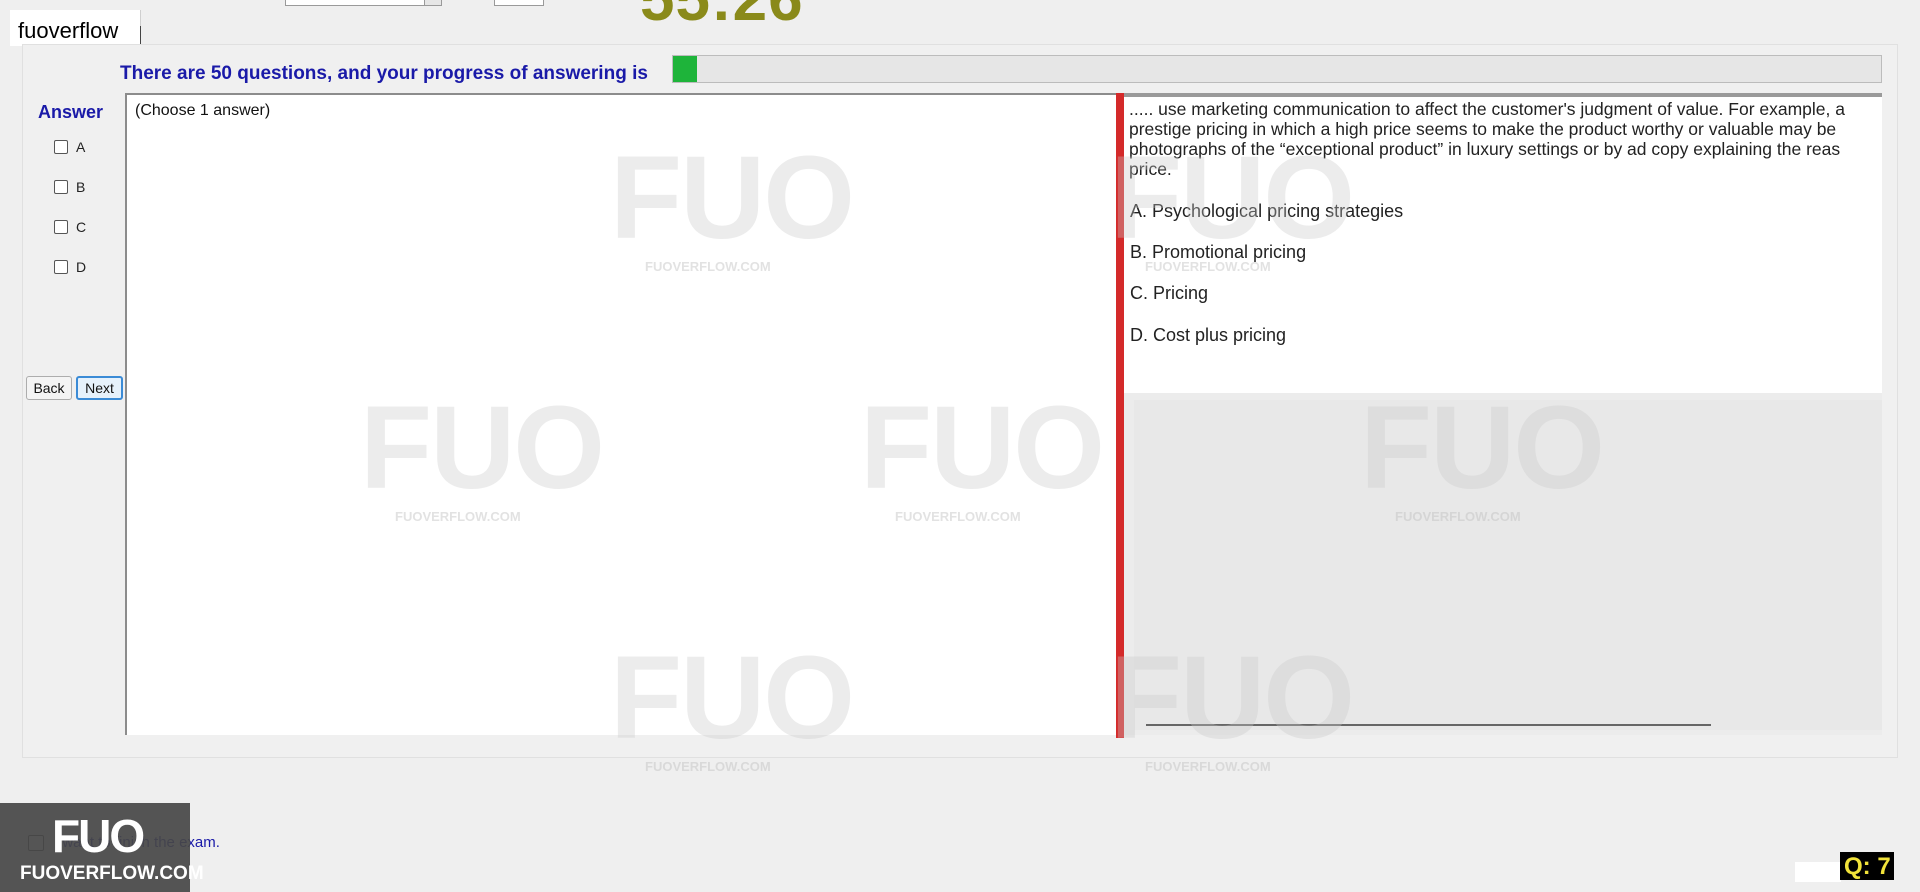  What do you see at coordinates (1208, 335) in the screenshot?
I see `choice-d: D. Cost plus pricing` at bounding box center [1208, 335].